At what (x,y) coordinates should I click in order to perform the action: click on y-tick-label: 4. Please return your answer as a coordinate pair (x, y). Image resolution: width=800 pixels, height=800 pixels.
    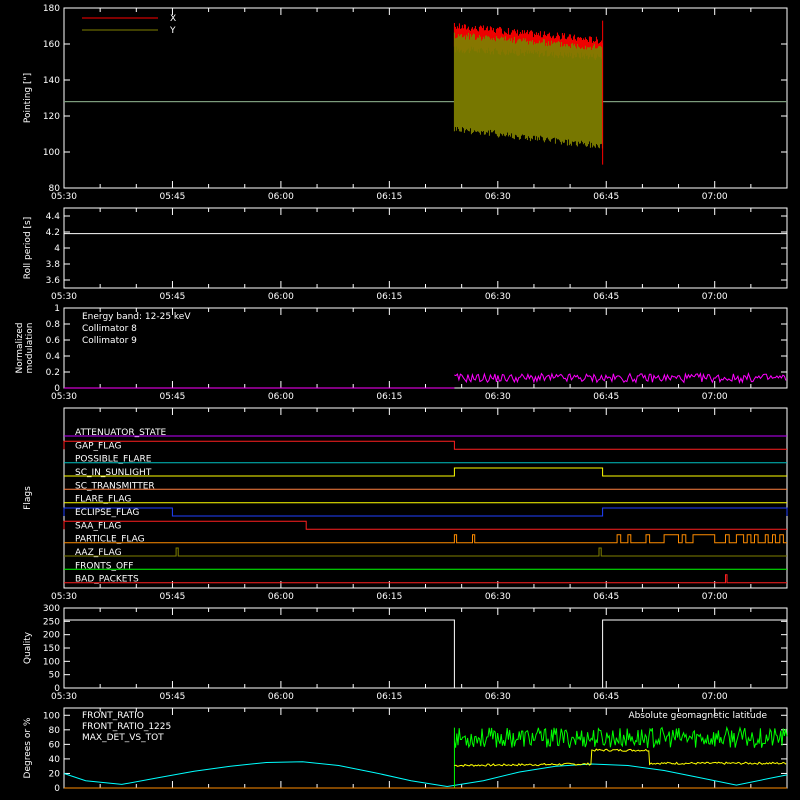
    Looking at the image, I should click on (57, 249).